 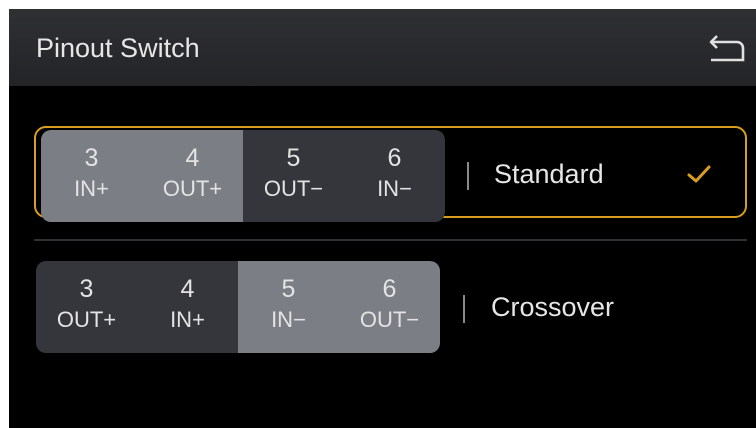 I want to click on pin-3: 3 IN+, so click(x=91, y=176).